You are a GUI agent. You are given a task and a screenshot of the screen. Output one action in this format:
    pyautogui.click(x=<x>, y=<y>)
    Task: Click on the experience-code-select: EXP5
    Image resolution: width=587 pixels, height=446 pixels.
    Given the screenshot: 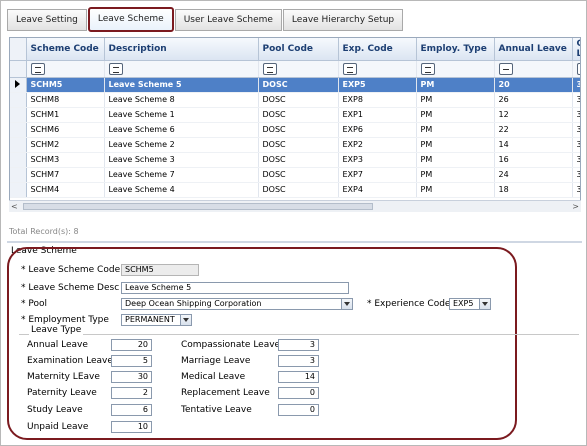 What is the action you would take?
    pyautogui.click(x=470, y=304)
    